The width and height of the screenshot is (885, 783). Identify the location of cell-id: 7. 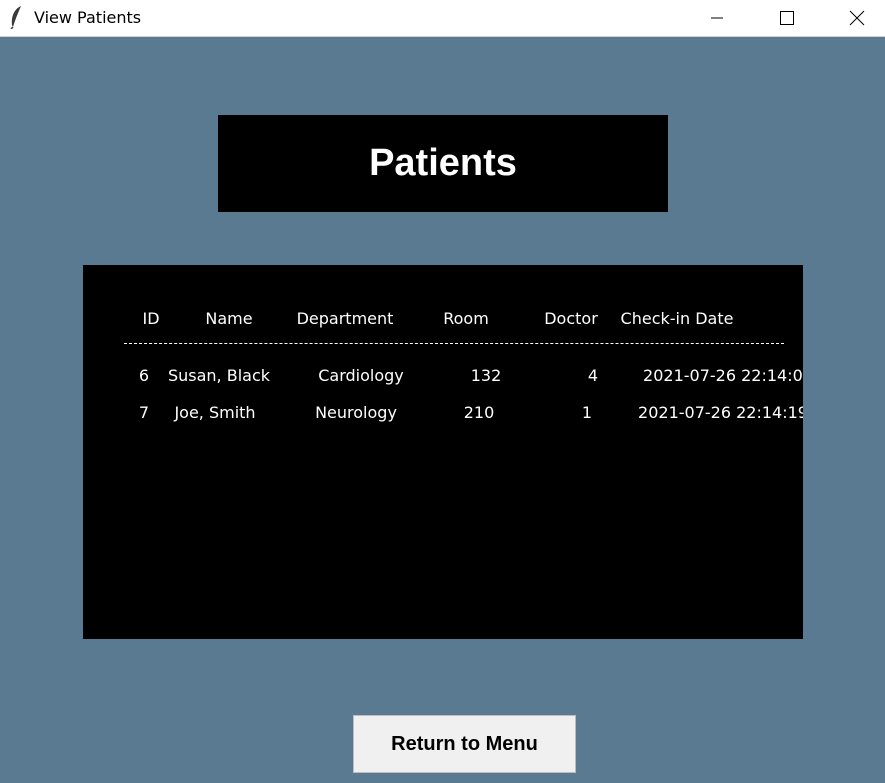
(144, 412).